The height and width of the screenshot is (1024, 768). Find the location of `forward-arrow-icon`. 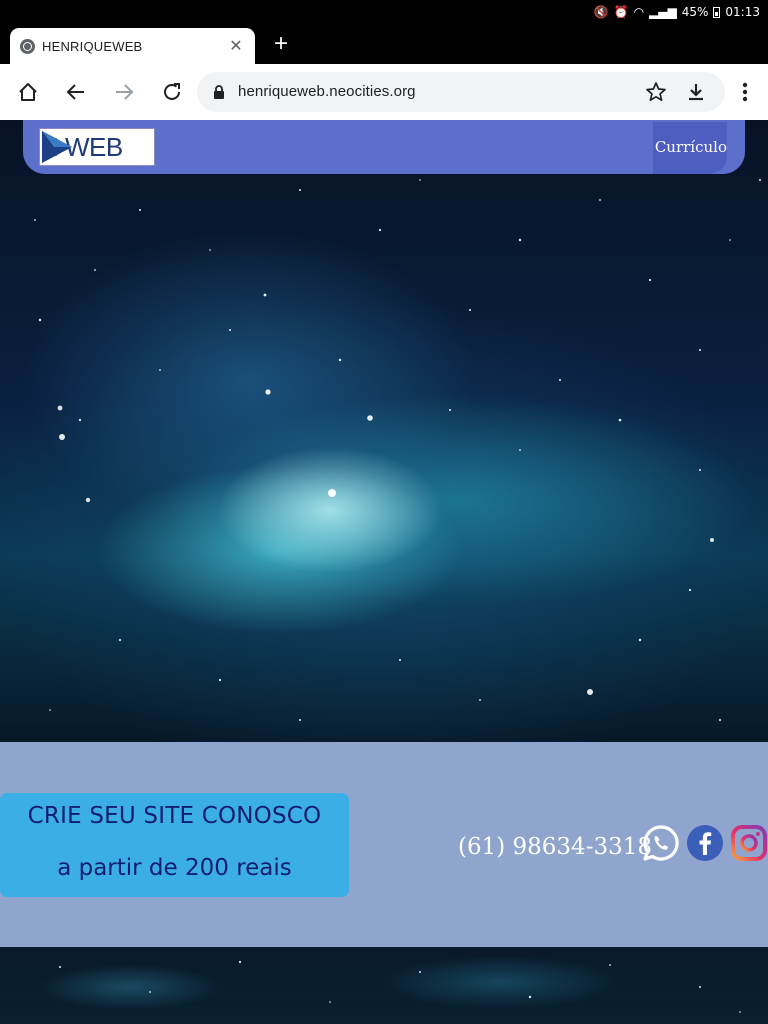

forward-arrow-icon is located at coordinates (125, 92).